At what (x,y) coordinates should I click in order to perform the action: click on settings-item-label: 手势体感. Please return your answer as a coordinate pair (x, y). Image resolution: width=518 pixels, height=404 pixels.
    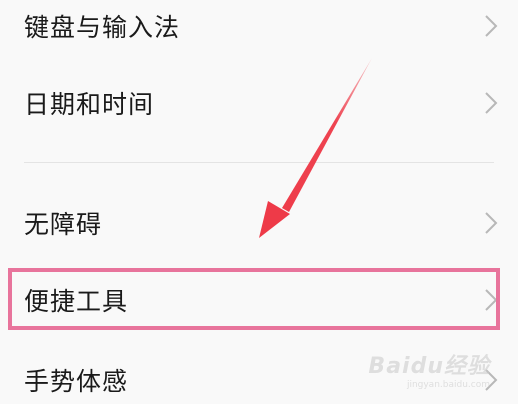
    Looking at the image, I should click on (76, 381).